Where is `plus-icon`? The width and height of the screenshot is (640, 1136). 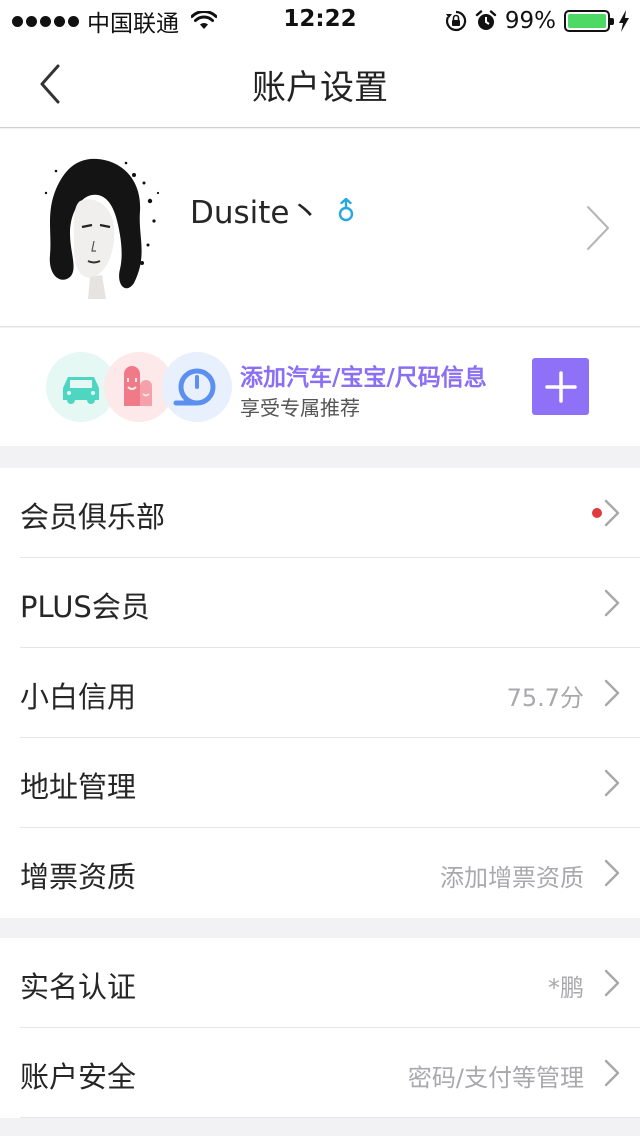
plus-icon is located at coordinates (560, 386).